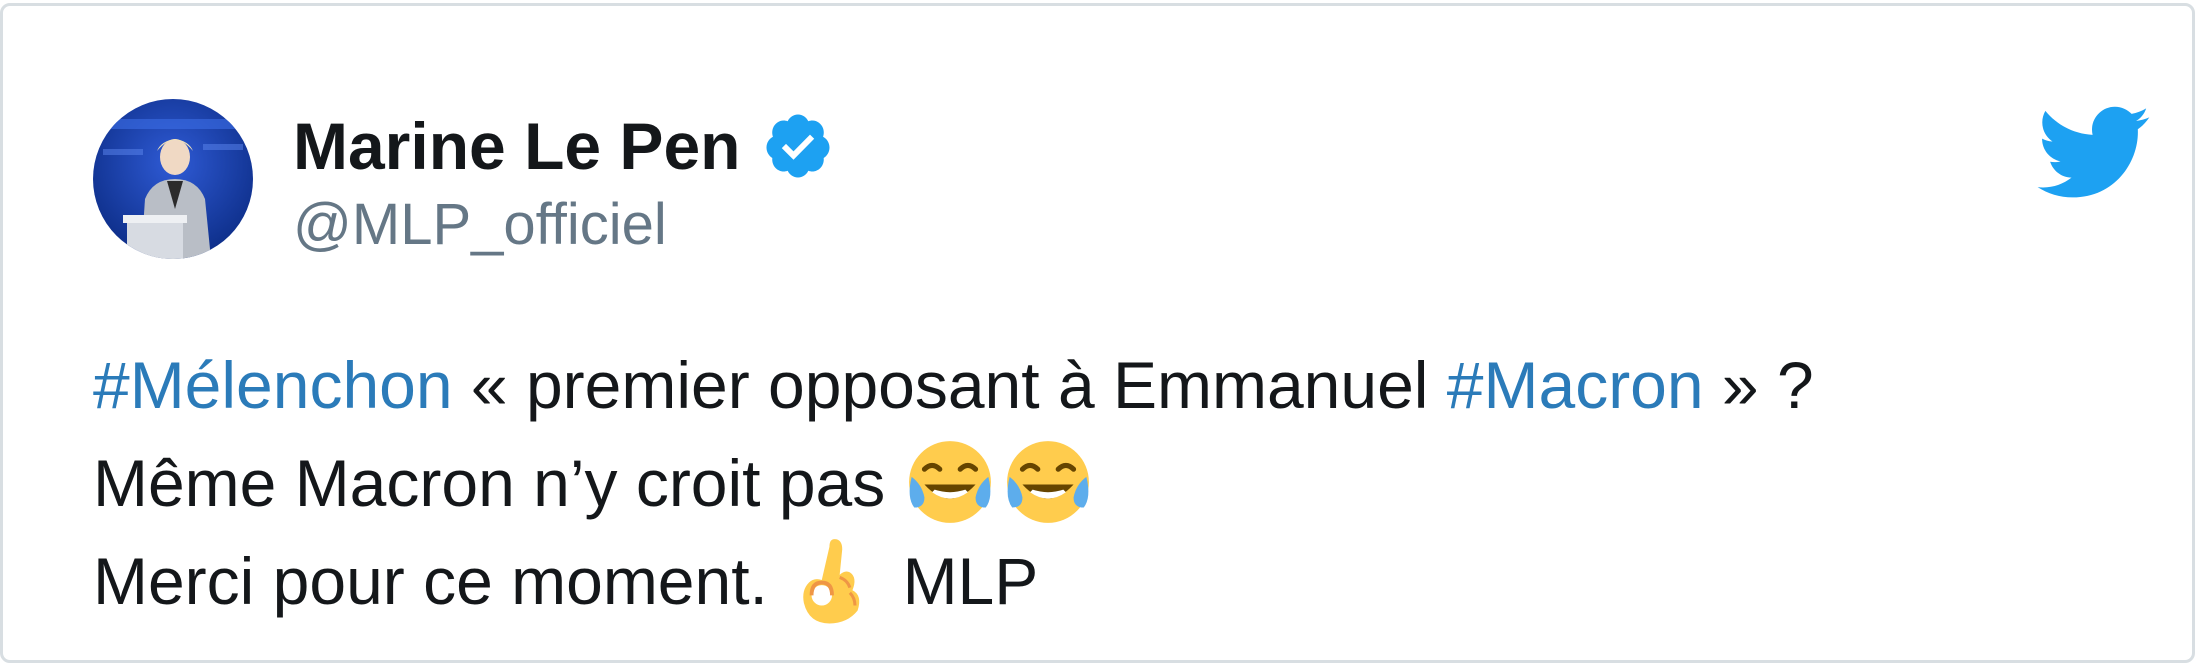 This screenshot has width=2200, height=663. What do you see at coordinates (440, 581) in the screenshot?
I see `tweet-text-segment: Merci pour ce moment.` at bounding box center [440, 581].